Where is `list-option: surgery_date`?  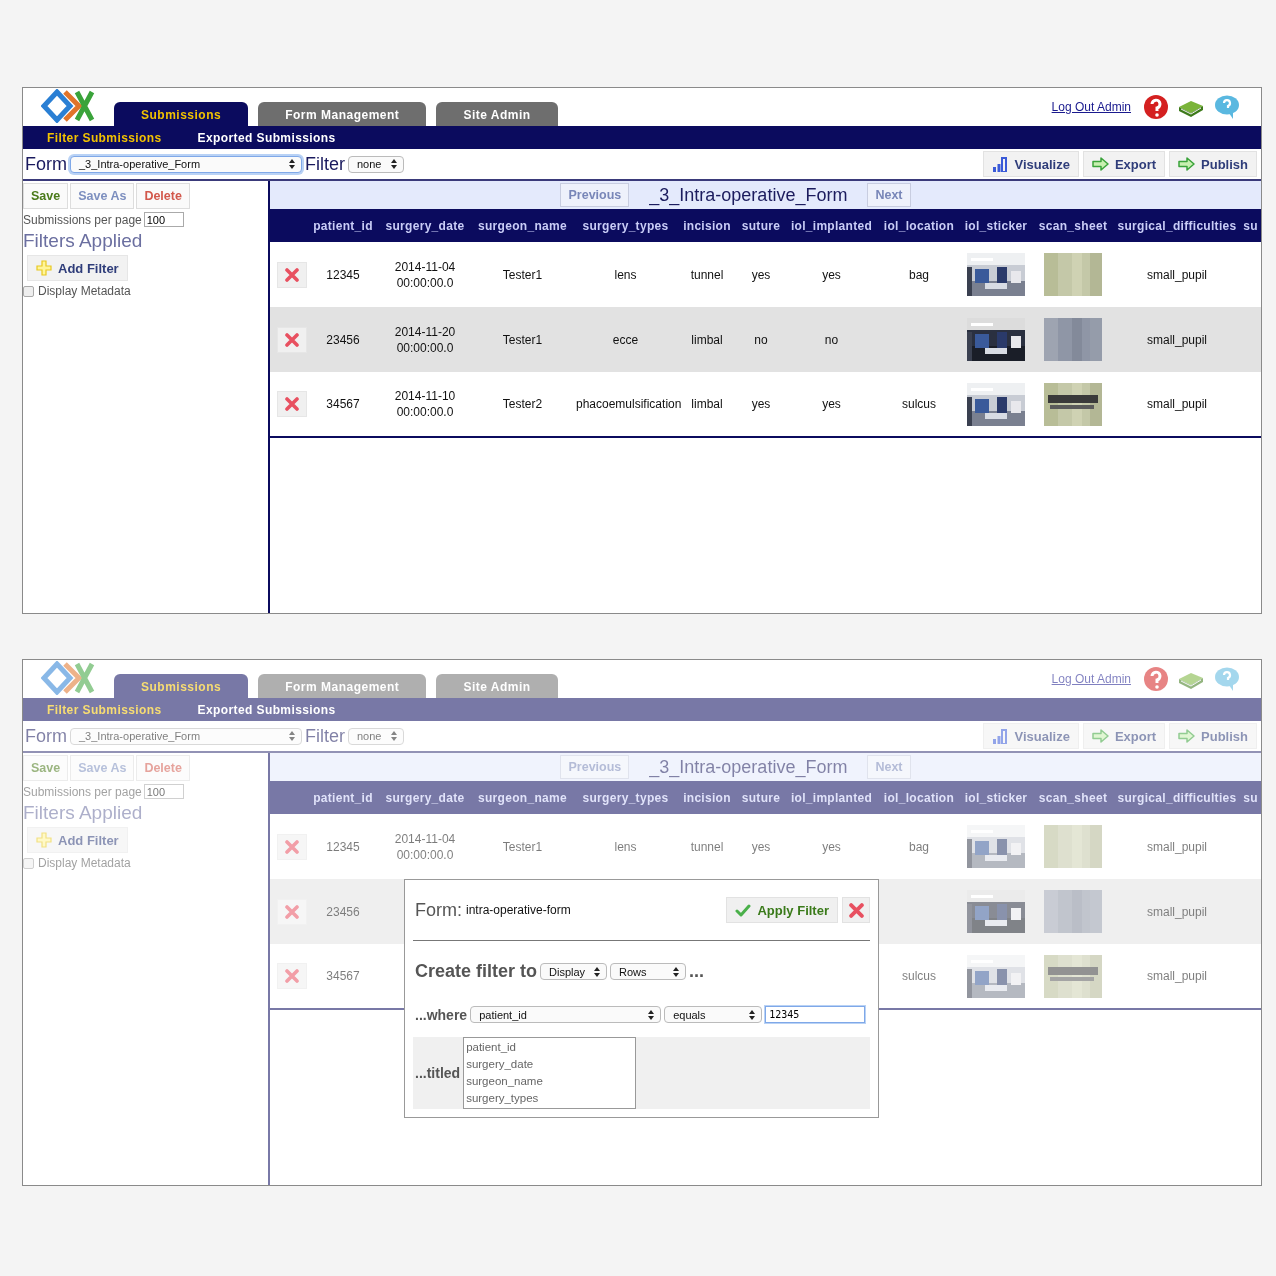
list-option: surgery_date is located at coordinates (550, 1064).